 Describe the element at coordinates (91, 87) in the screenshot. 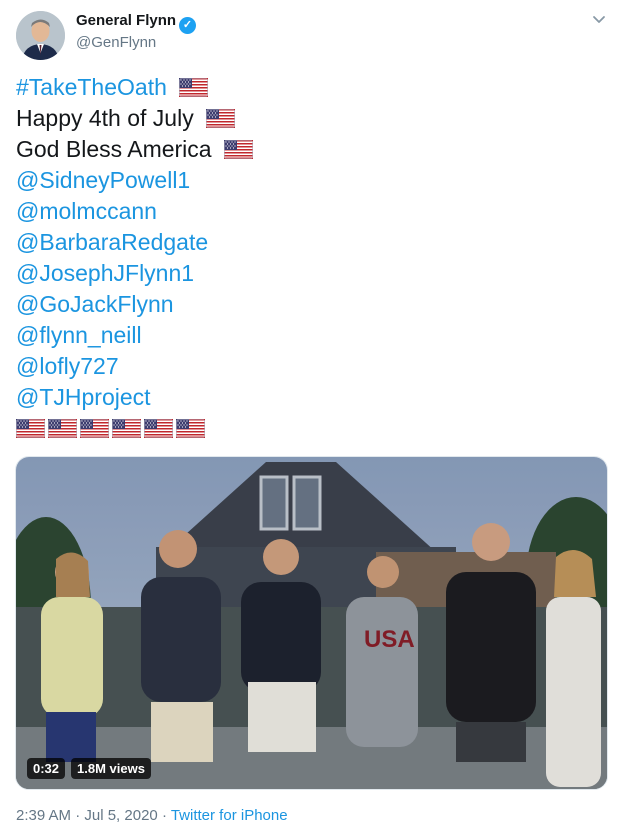

I see `hashtag-link: #TakeTheOath` at that location.